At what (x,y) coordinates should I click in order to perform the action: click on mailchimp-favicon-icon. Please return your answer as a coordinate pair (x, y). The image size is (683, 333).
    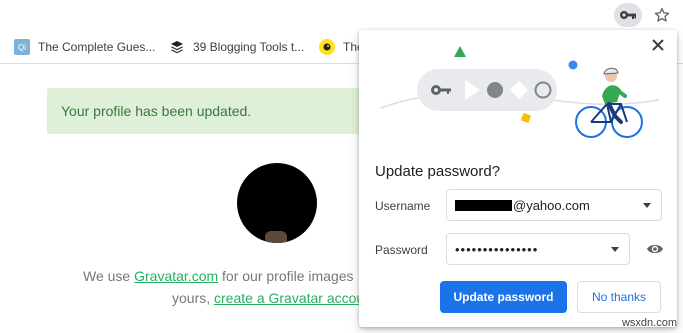
    Looking at the image, I should click on (327, 47).